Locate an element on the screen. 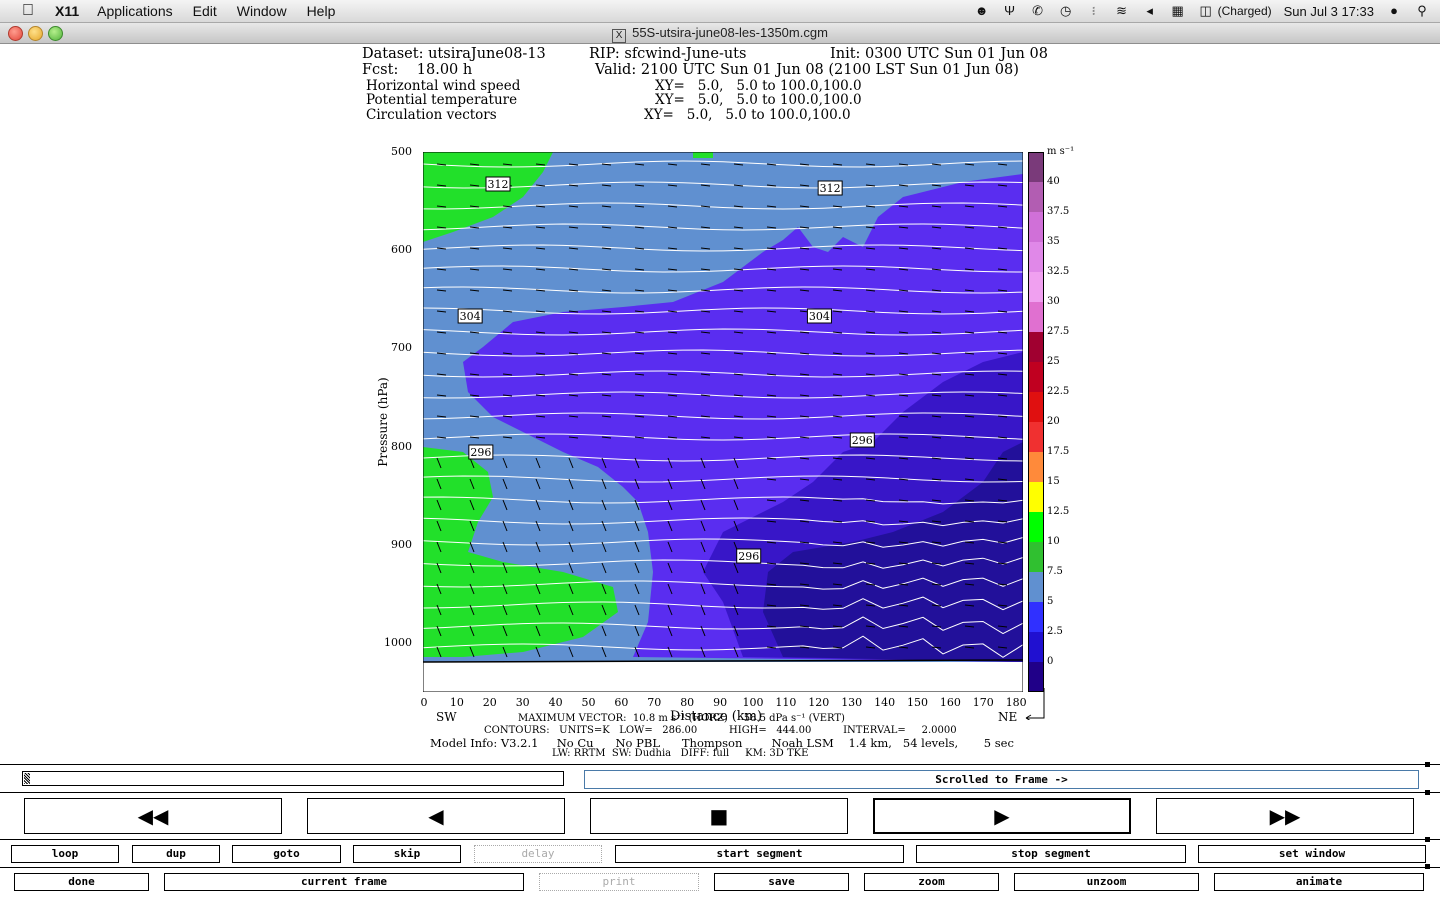 The height and width of the screenshot is (900, 1440). menu-applications: Applications is located at coordinates (135, 11).